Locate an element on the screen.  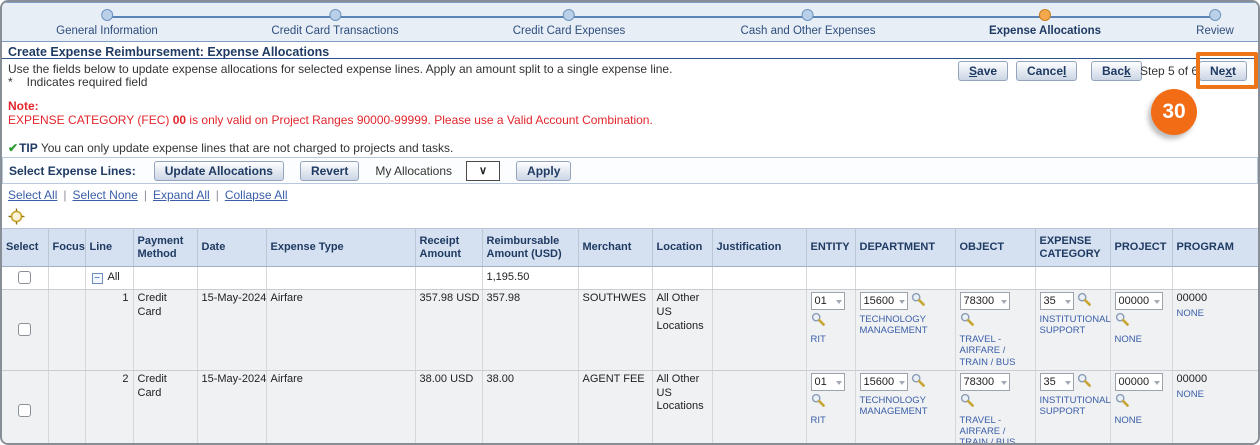
row-2-object-lov-torch-icon is located at coordinates (995, 403).